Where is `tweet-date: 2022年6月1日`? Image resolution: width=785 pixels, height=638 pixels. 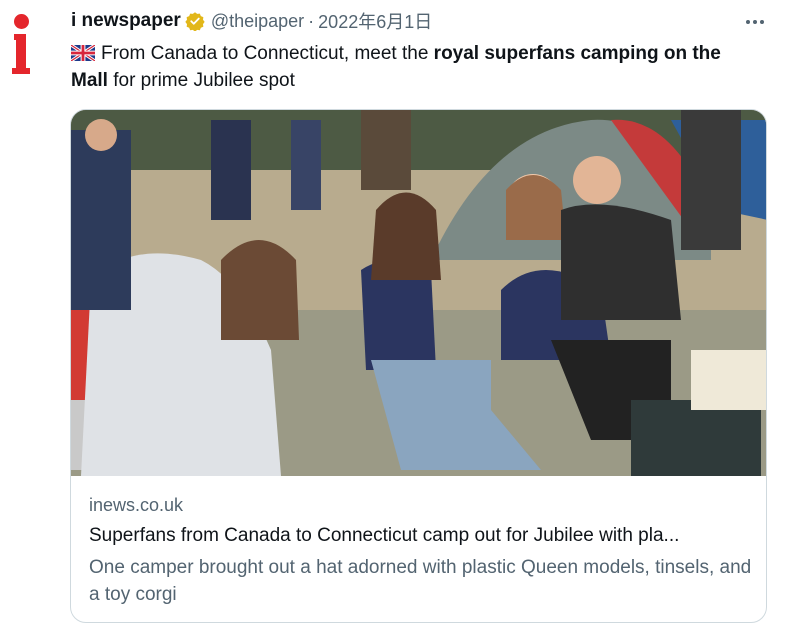 tweet-date: 2022年6月1日 is located at coordinates (375, 21).